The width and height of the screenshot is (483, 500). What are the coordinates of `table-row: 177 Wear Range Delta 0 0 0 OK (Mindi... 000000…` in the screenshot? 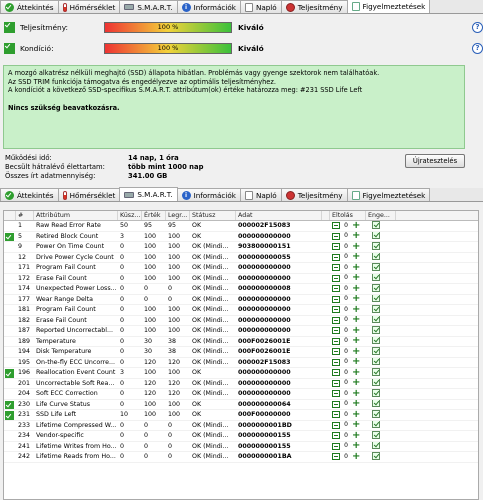 It's located at (241, 299).